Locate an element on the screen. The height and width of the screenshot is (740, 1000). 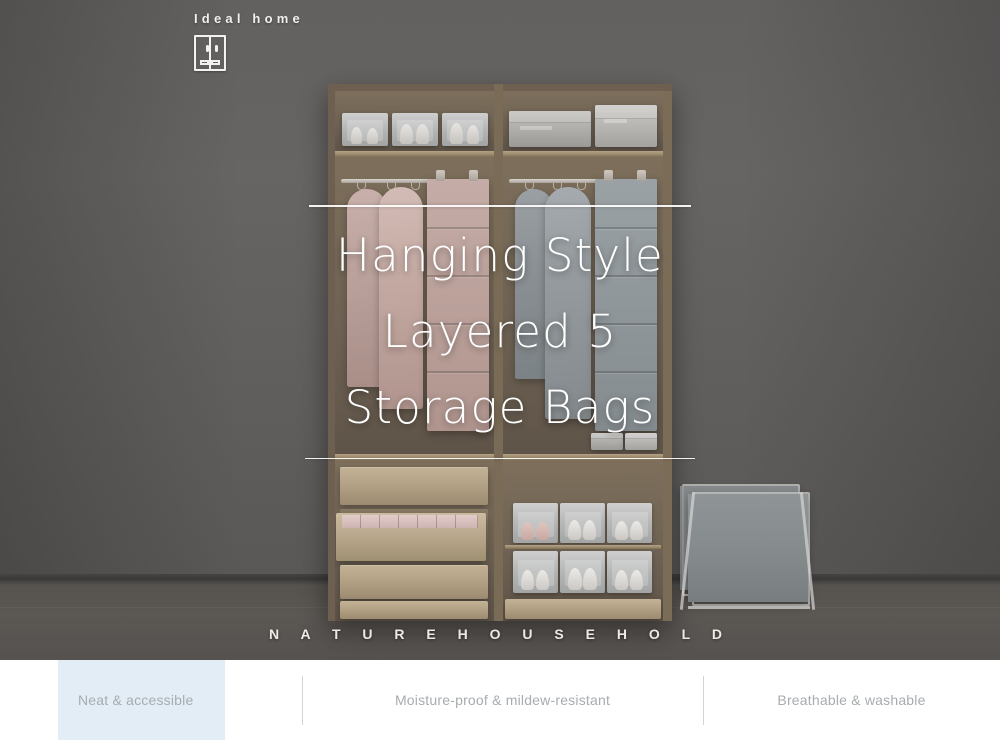
drawer-bay is located at coordinates (414, 541).